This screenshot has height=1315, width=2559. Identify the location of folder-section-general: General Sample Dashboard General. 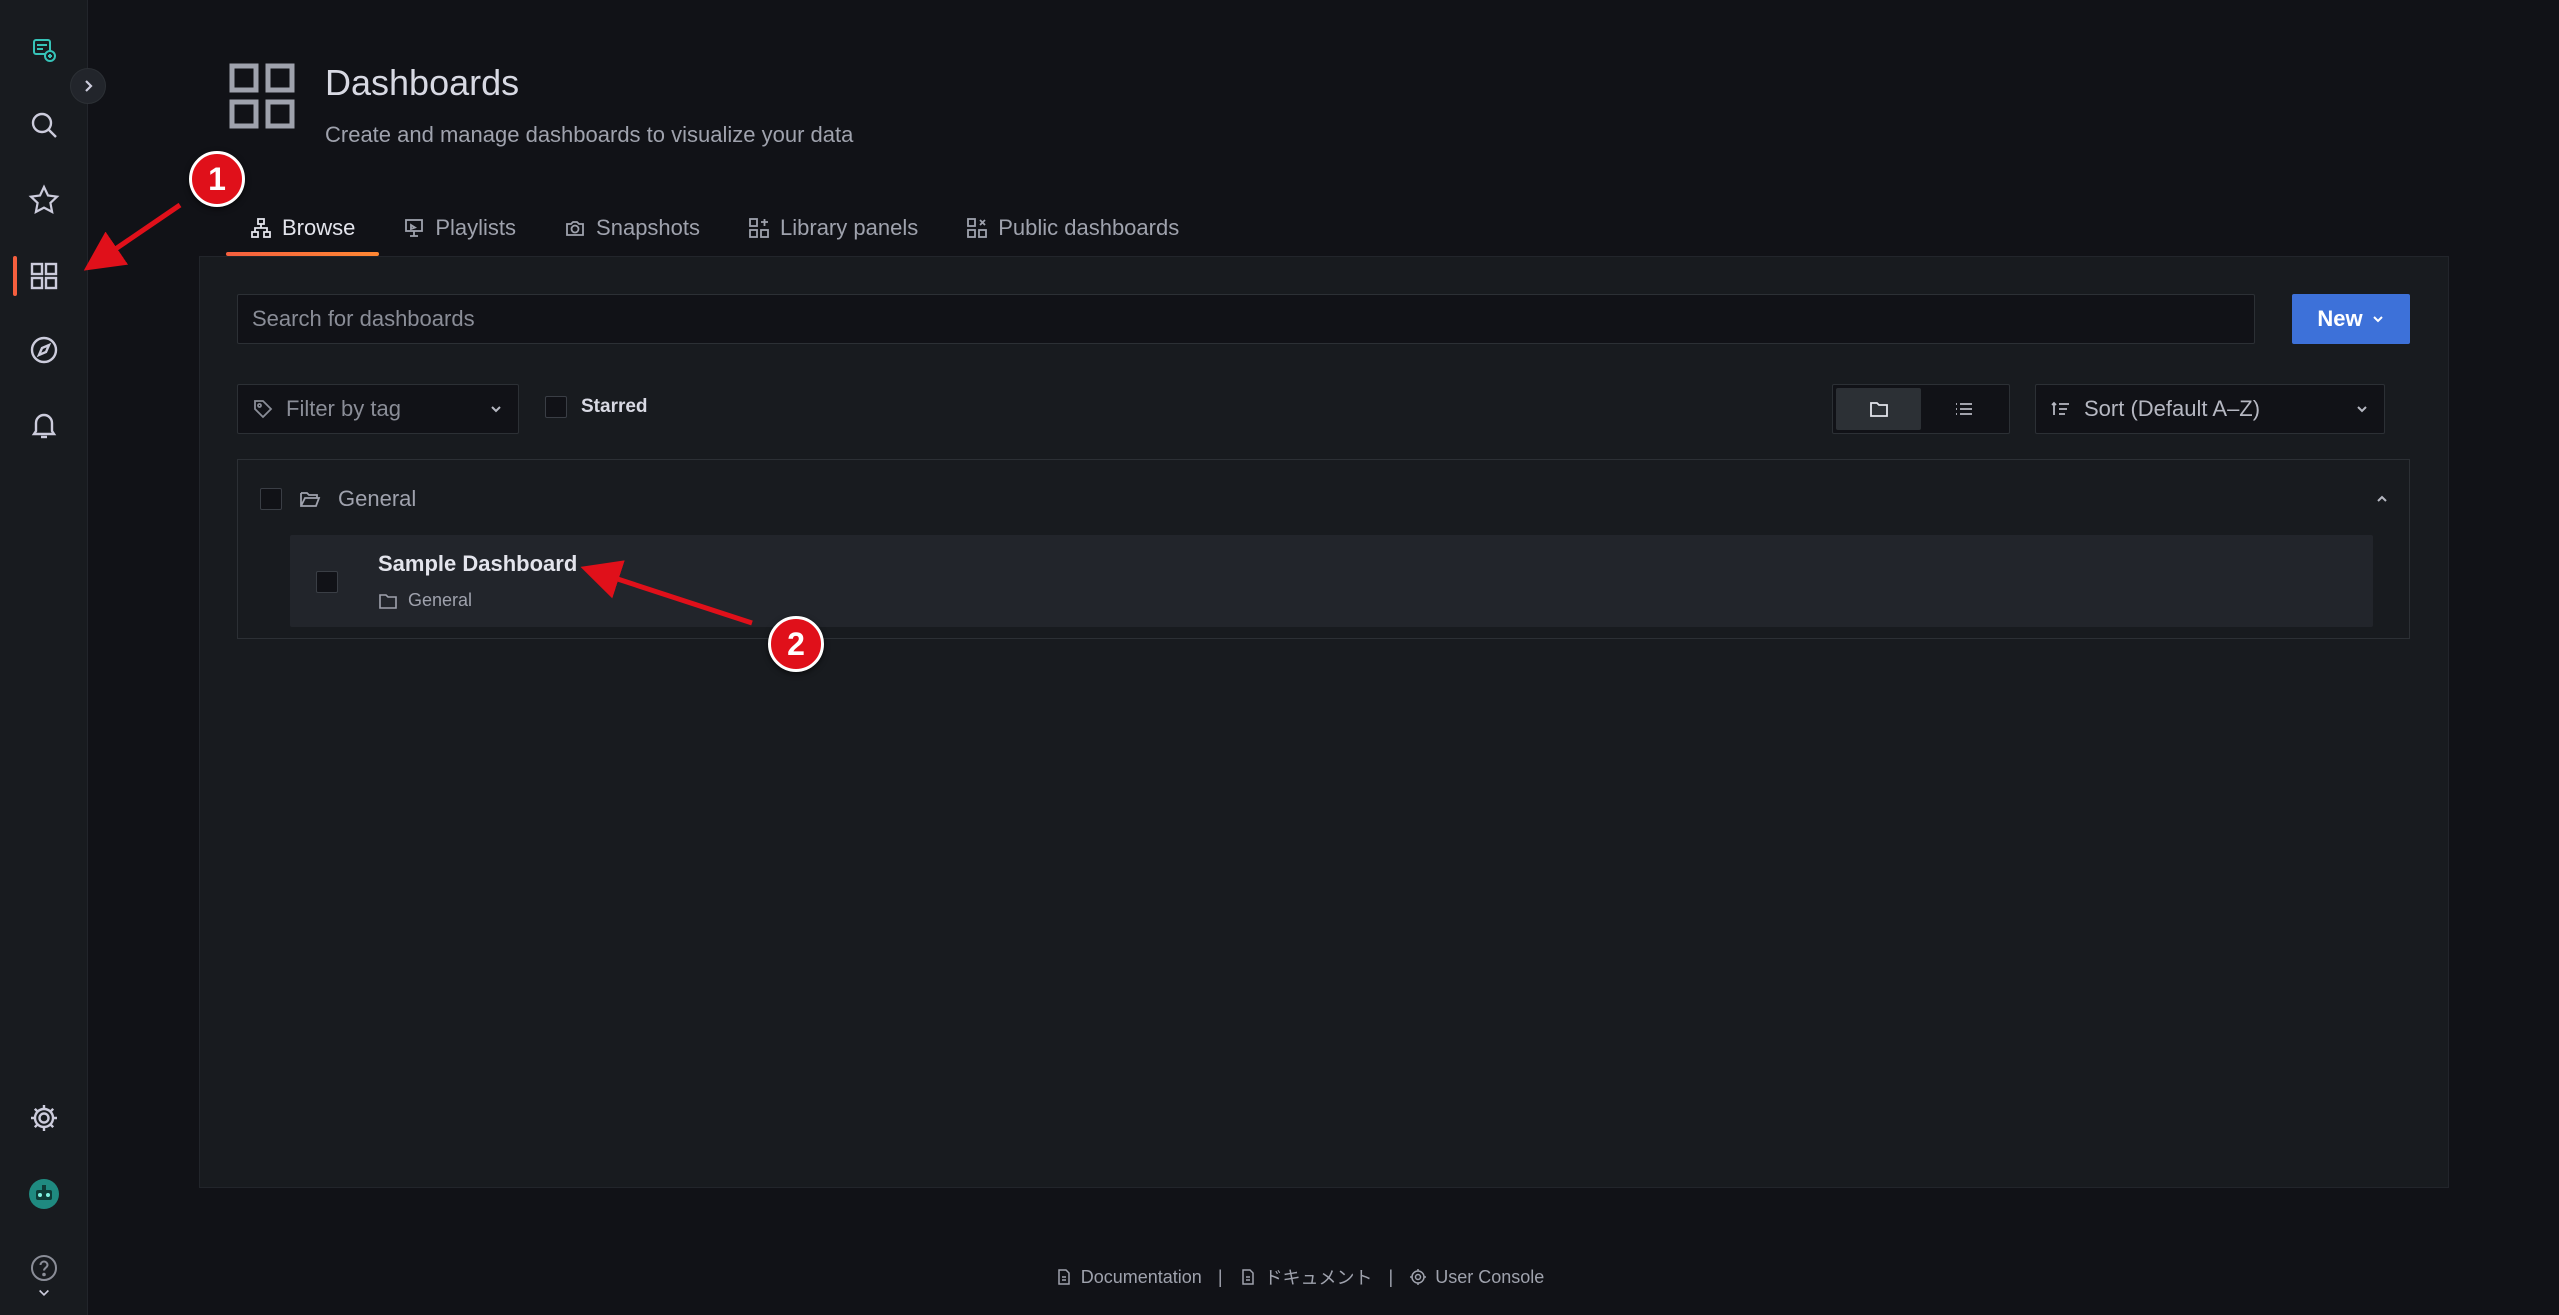
(1323, 549).